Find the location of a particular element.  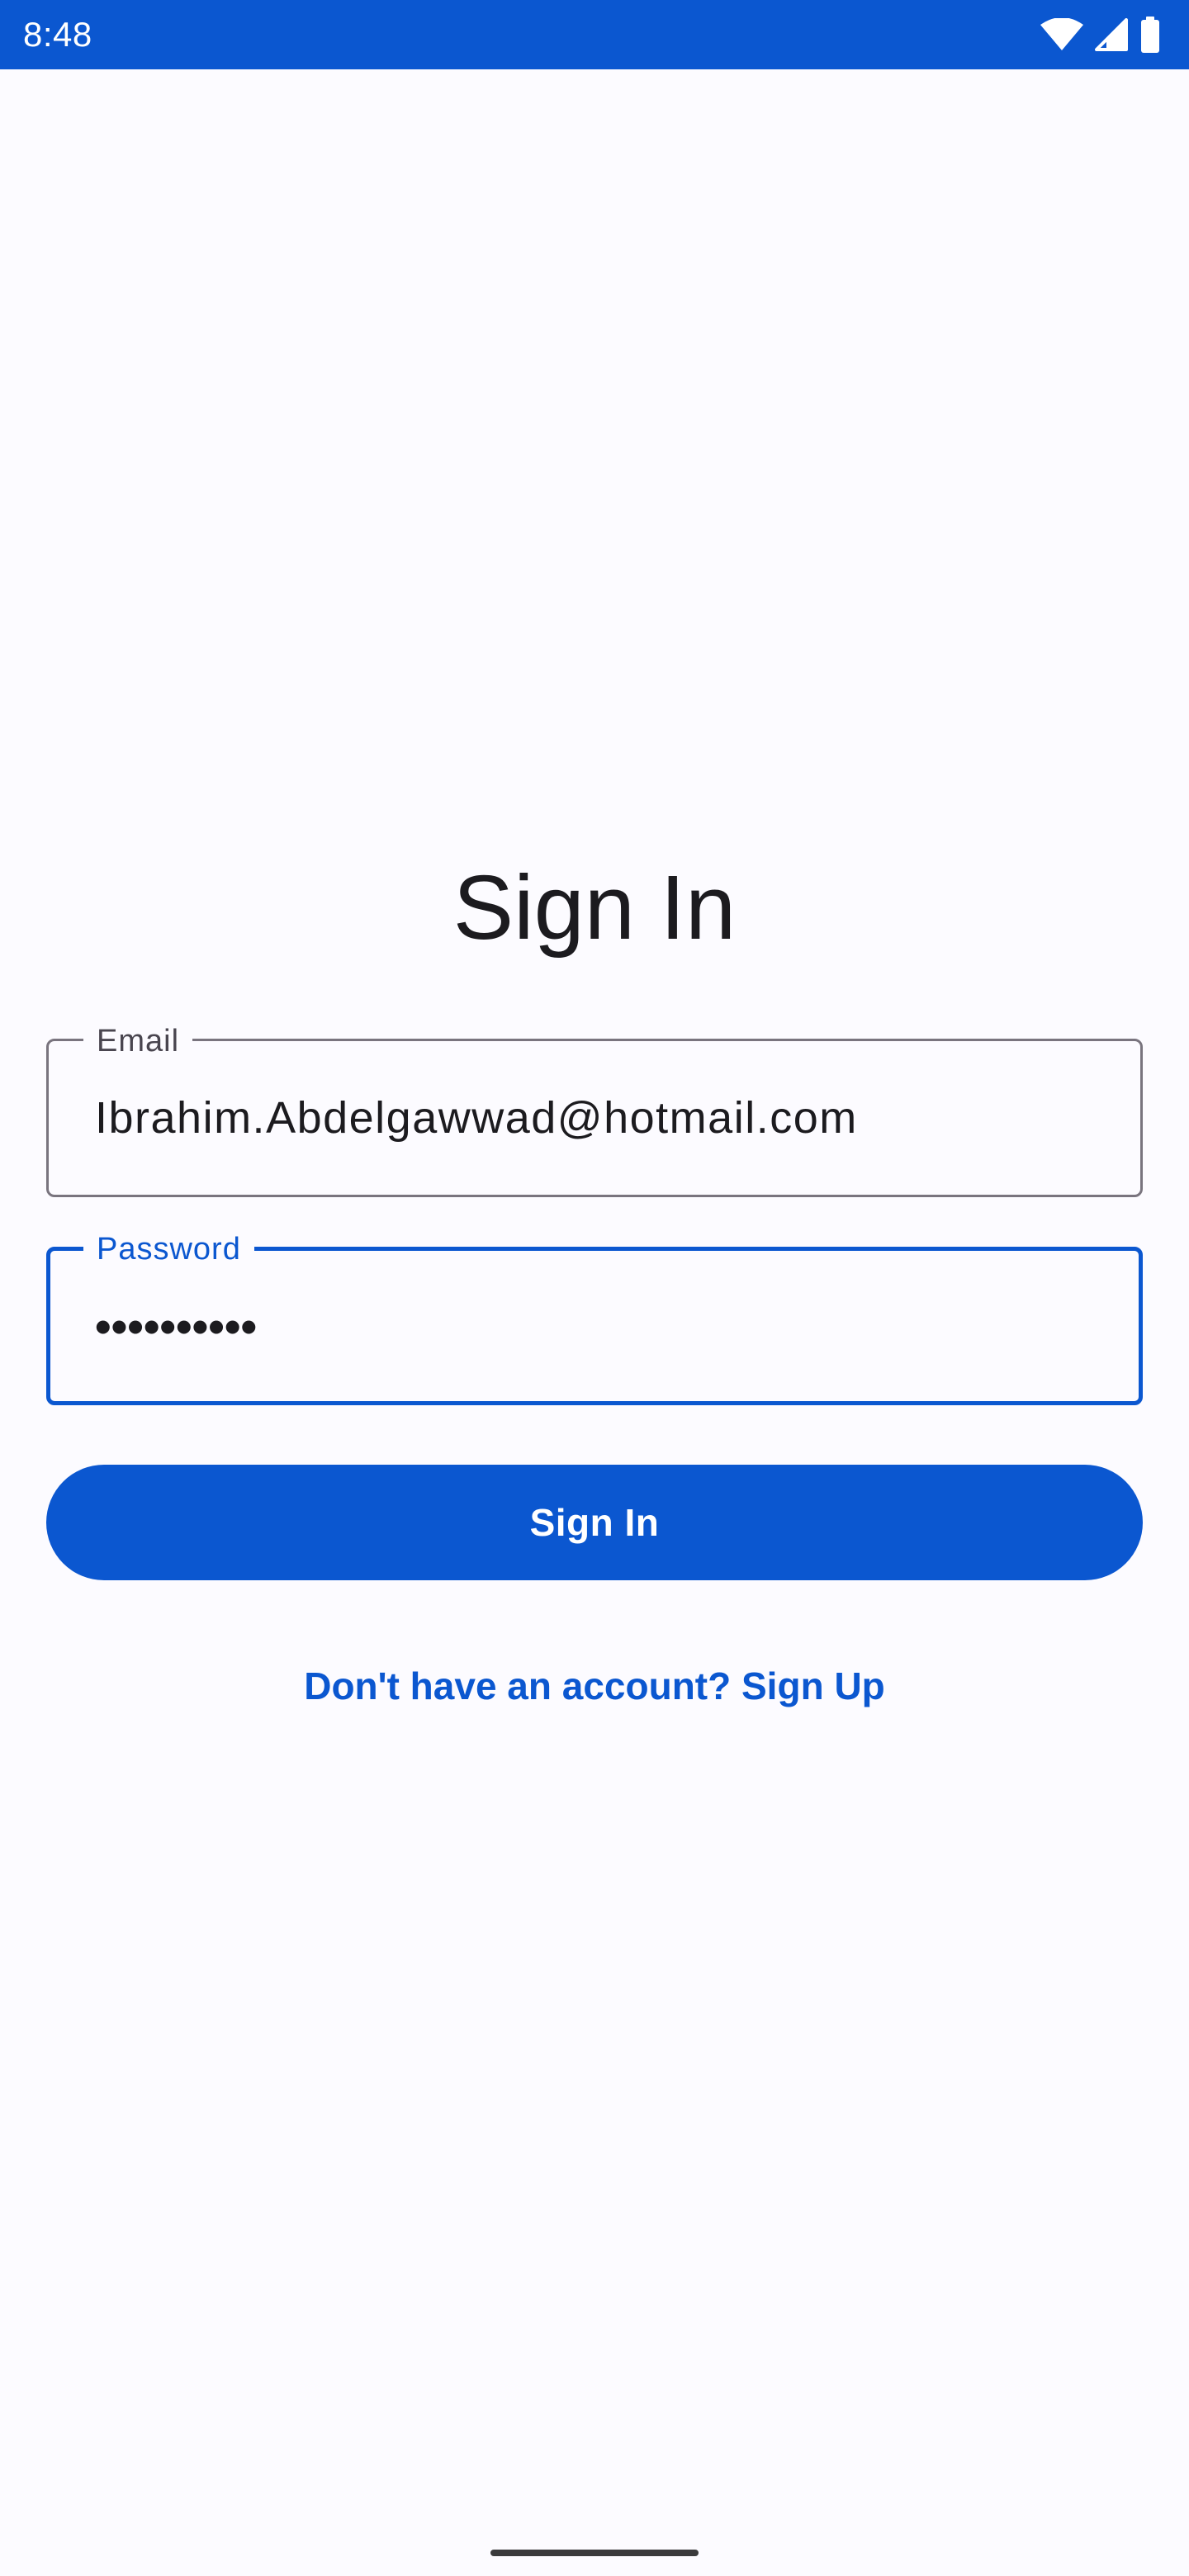

sign-in-button: Sign In is located at coordinates (594, 1522).